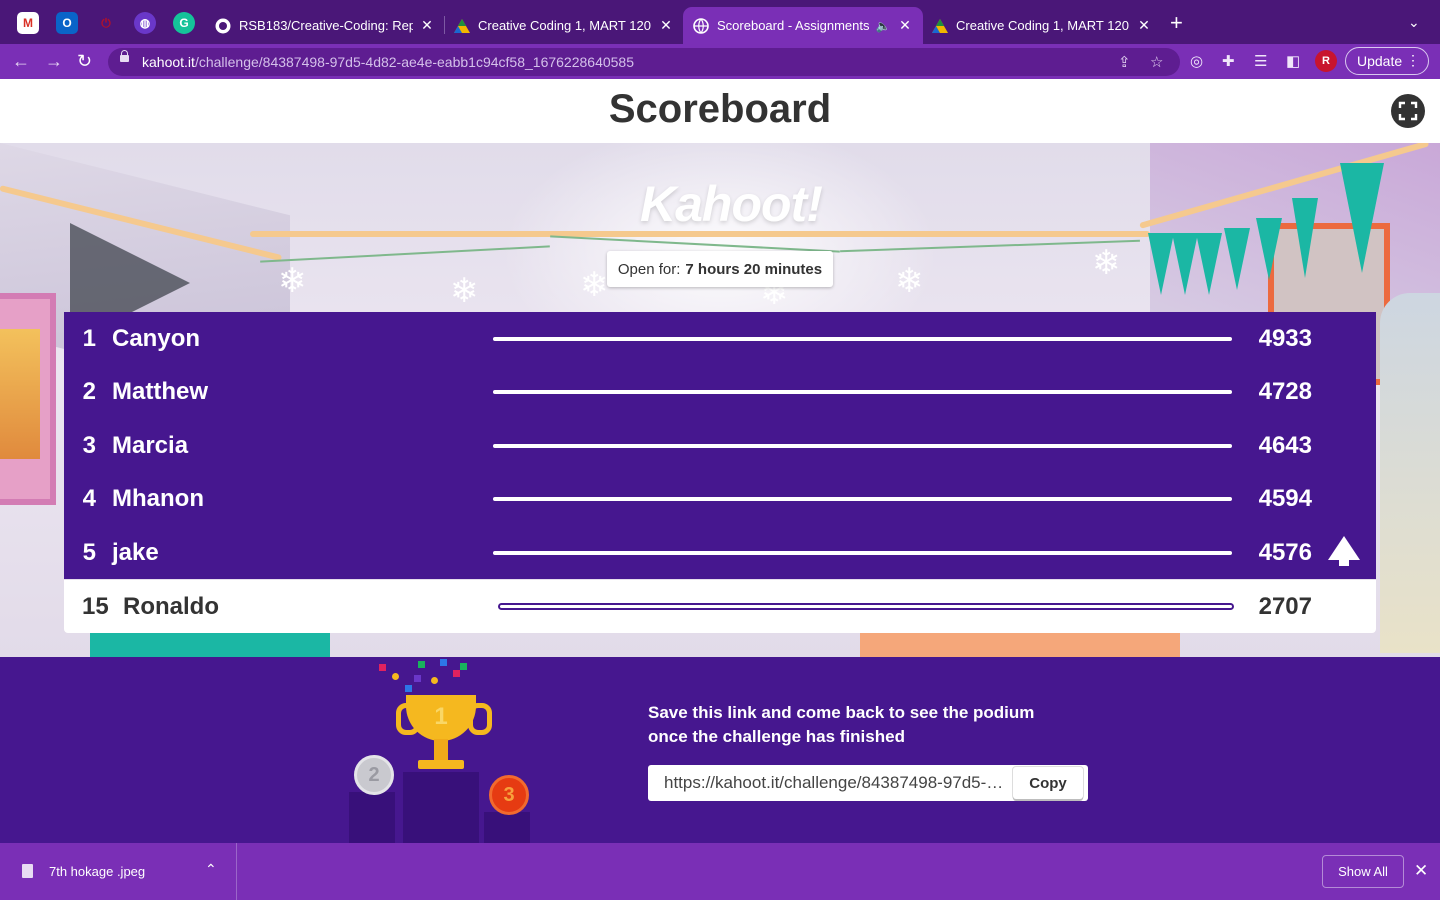 This screenshot has width=1440, height=900. I want to click on speaker-icon: 🔈, so click(883, 26).